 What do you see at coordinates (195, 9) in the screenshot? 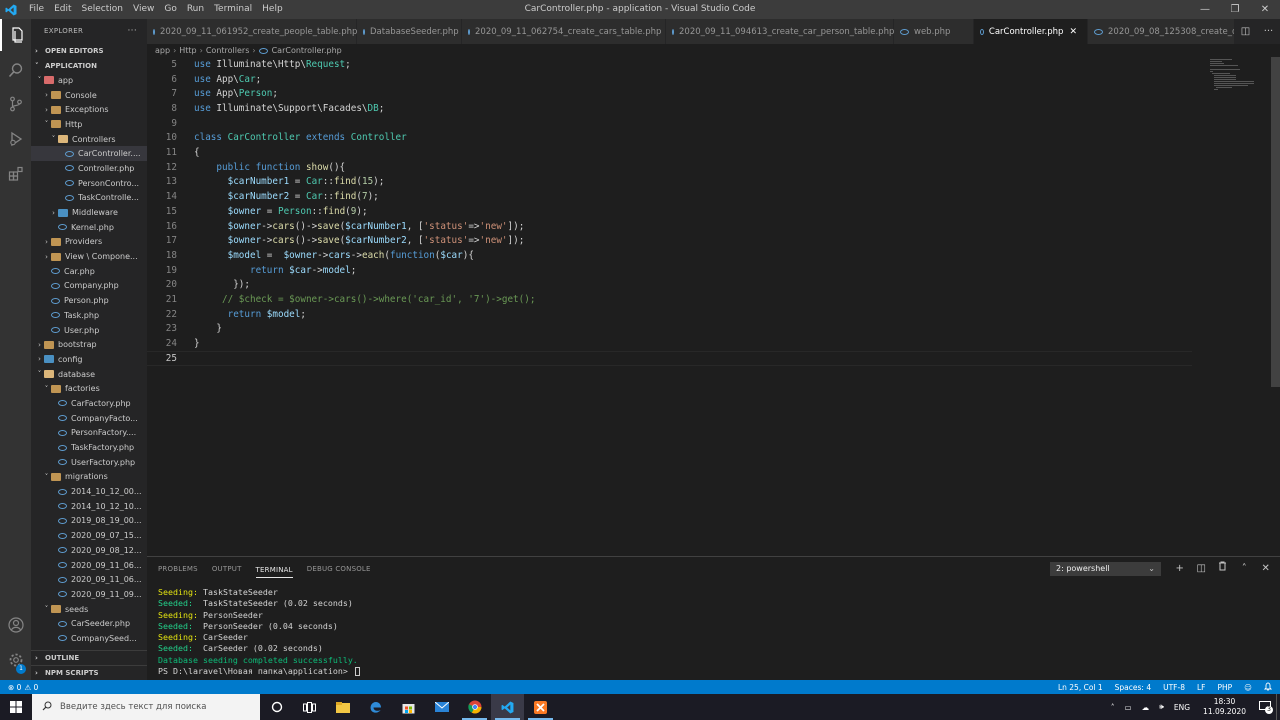
I see `menu-run: Run` at bounding box center [195, 9].